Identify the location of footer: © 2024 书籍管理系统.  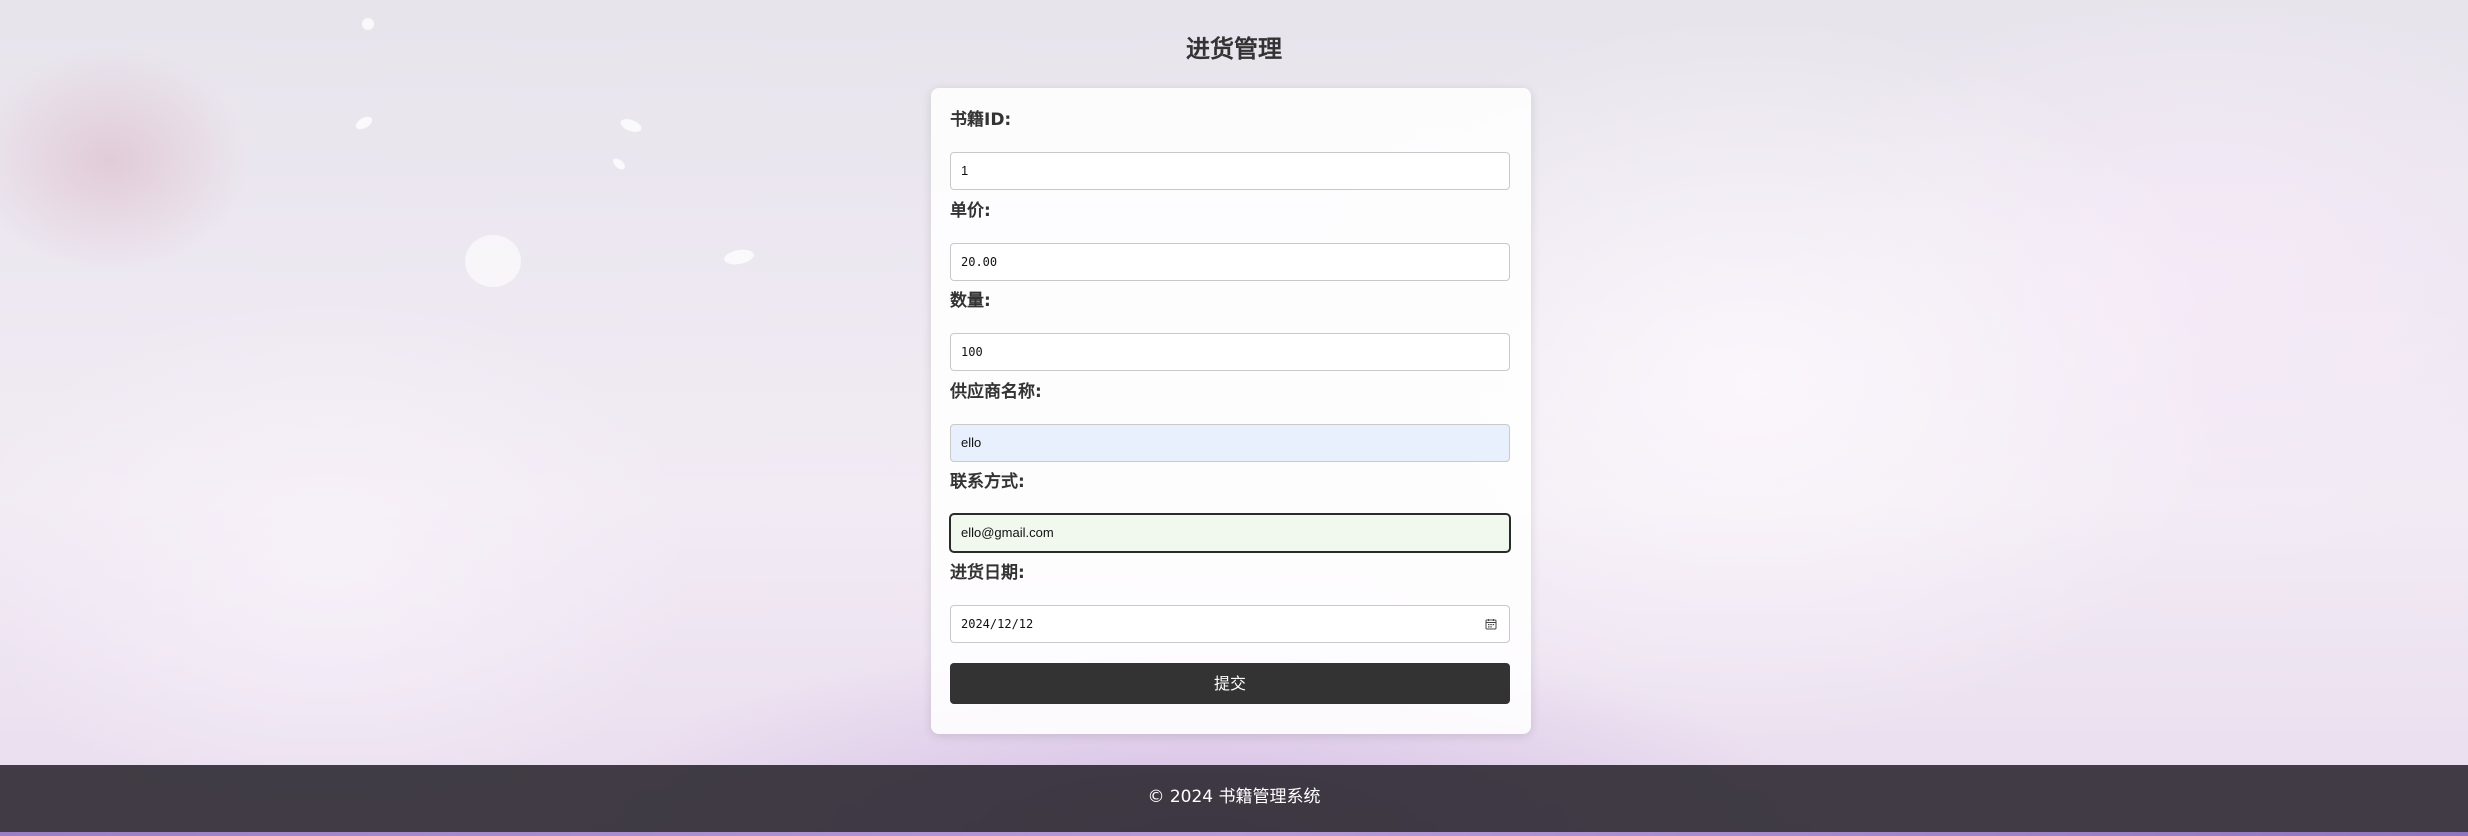
(1234, 798).